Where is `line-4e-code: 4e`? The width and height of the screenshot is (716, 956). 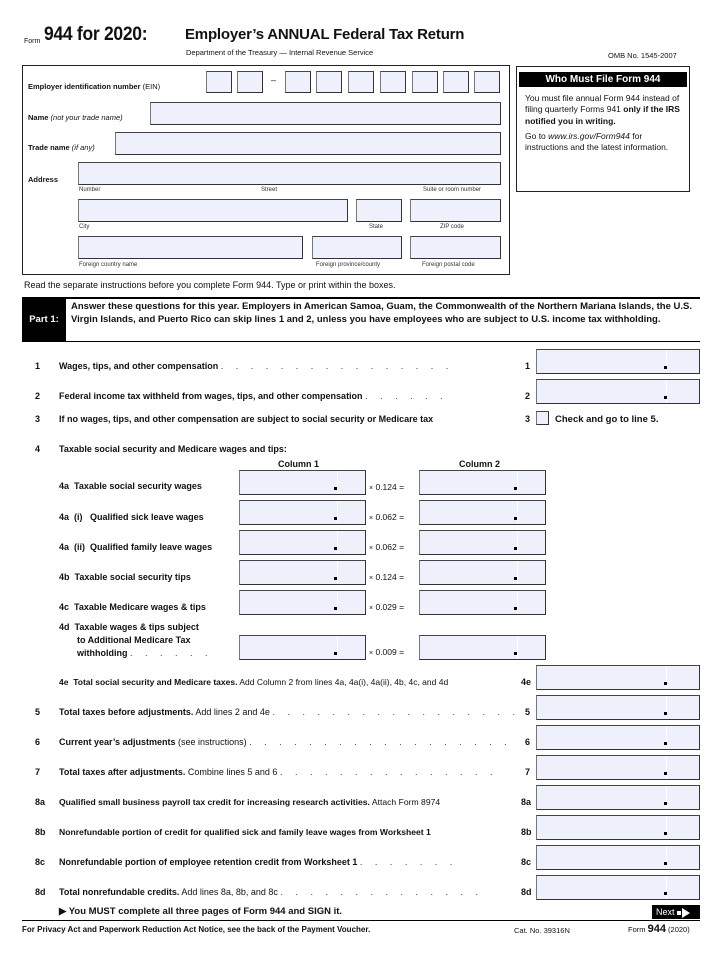 line-4e-code: 4e is located at coordinates (64, 682).